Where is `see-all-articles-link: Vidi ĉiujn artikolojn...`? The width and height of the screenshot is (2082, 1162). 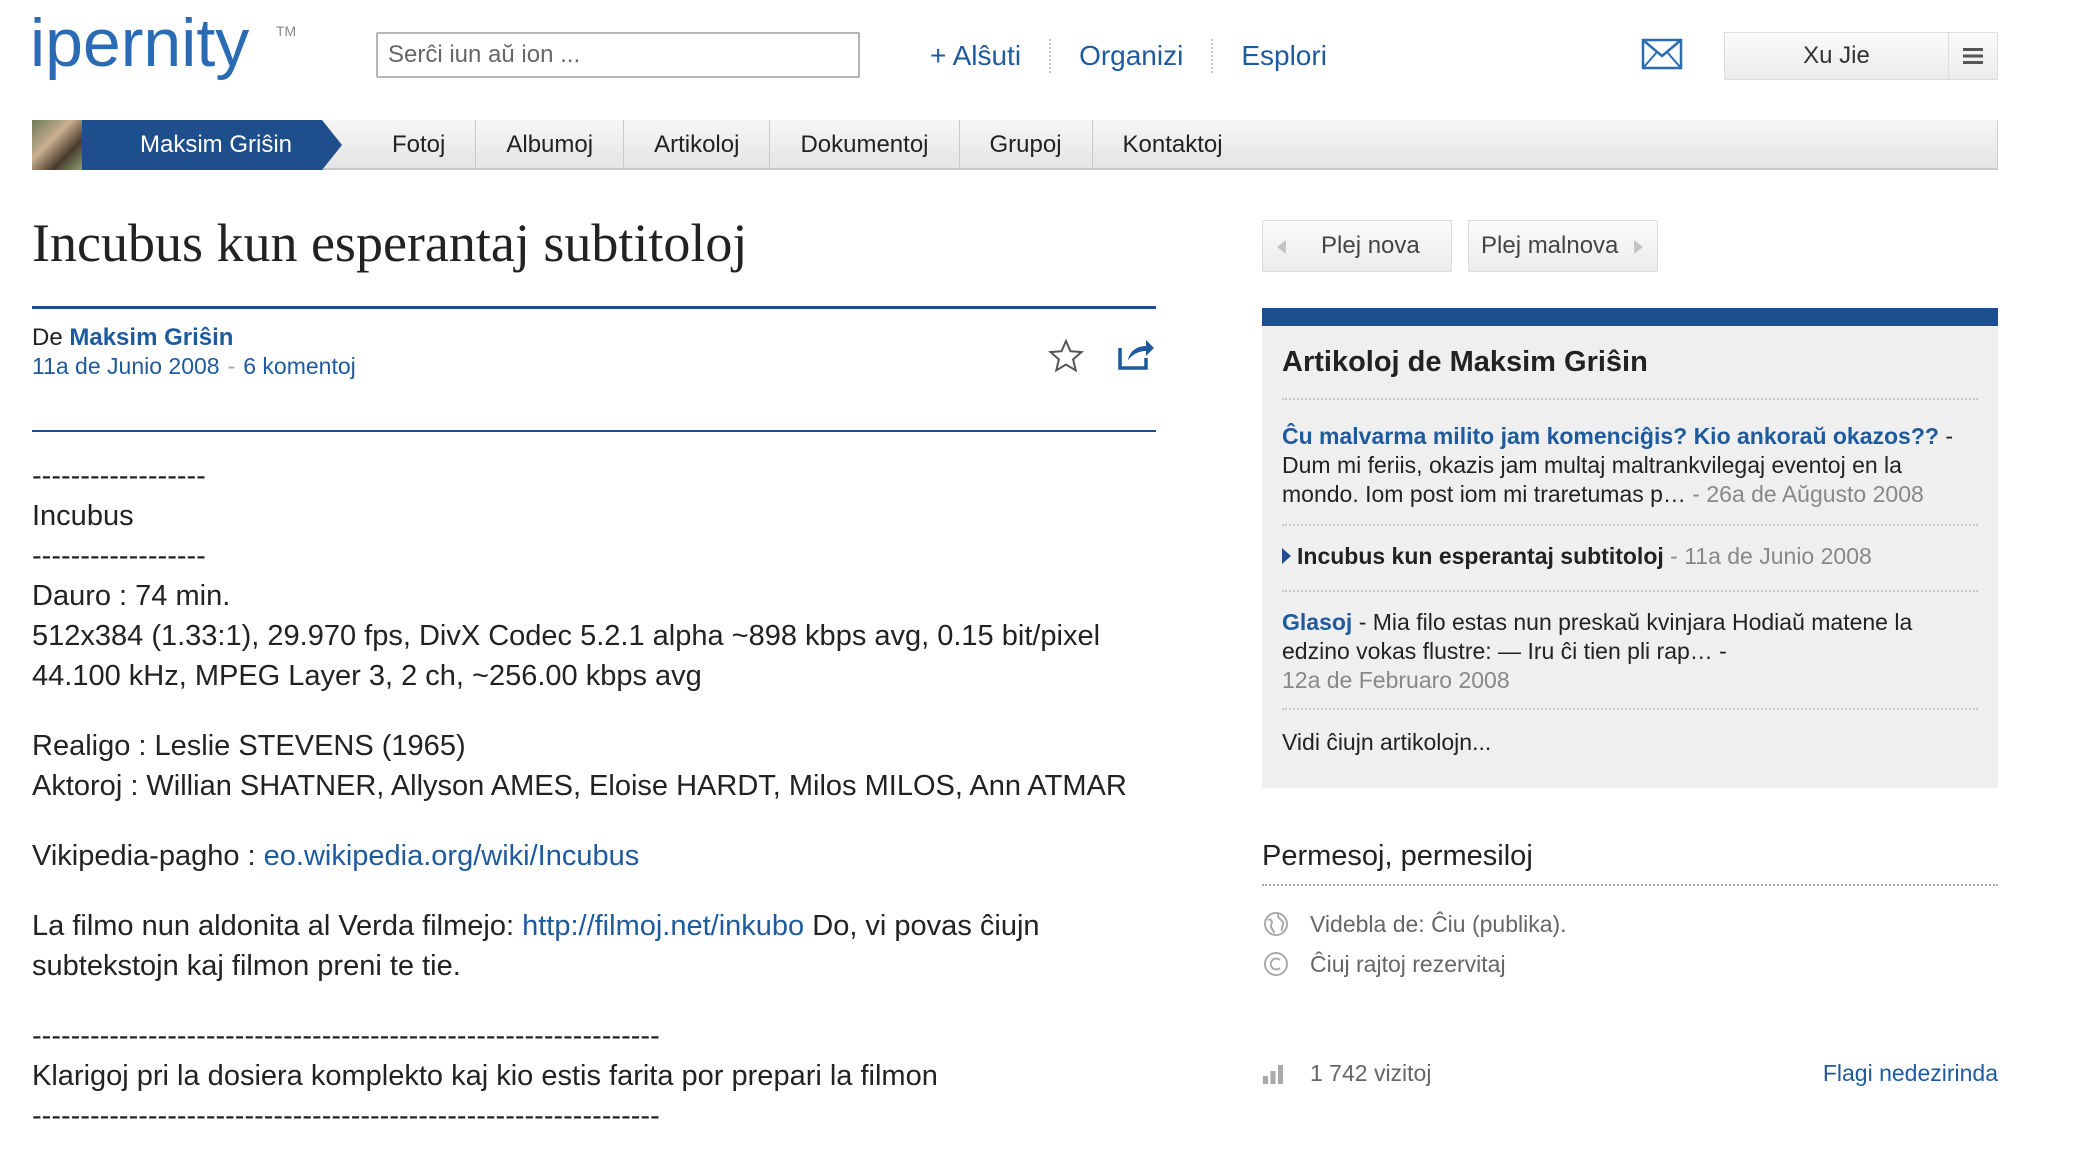 see-all-articles-link: Vidi ĉiujn artikolojn... is located at coordinates (1632, 742).